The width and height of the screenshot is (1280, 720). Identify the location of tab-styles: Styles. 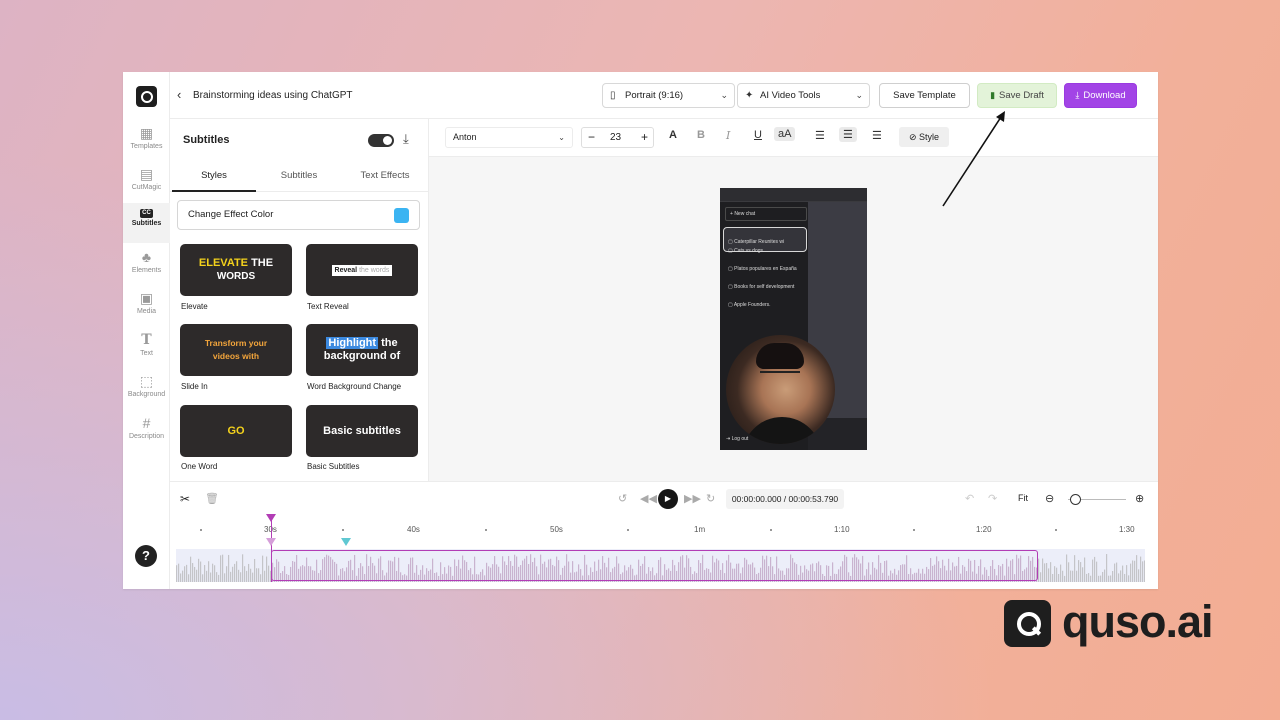
(214, 176).